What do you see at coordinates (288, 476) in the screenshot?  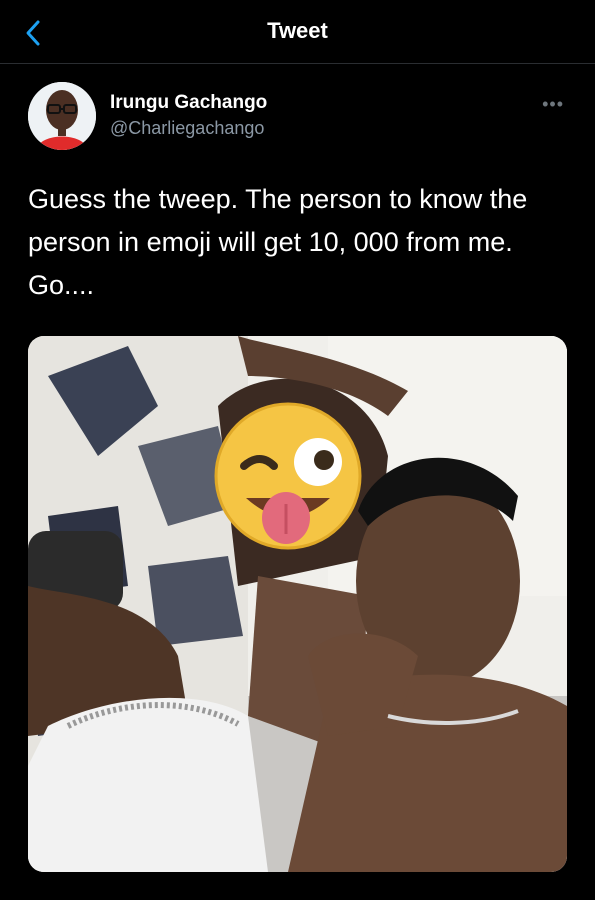 I see `emoji-sticker` at bounding box center [288, 476].